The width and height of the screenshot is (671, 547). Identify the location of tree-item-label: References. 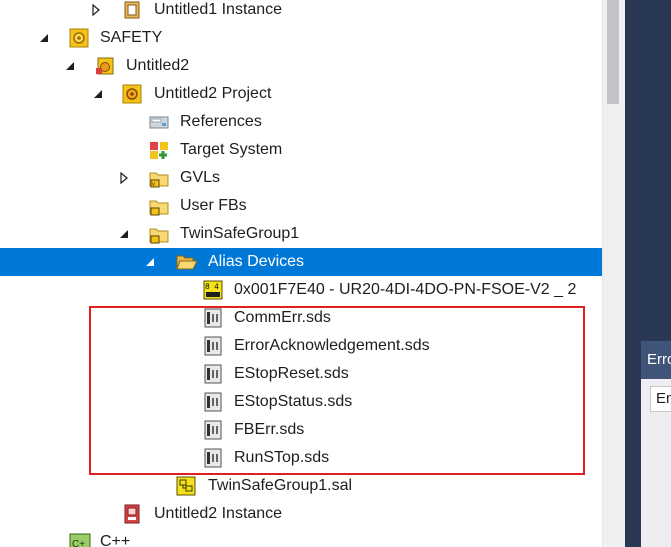
(221, 121).